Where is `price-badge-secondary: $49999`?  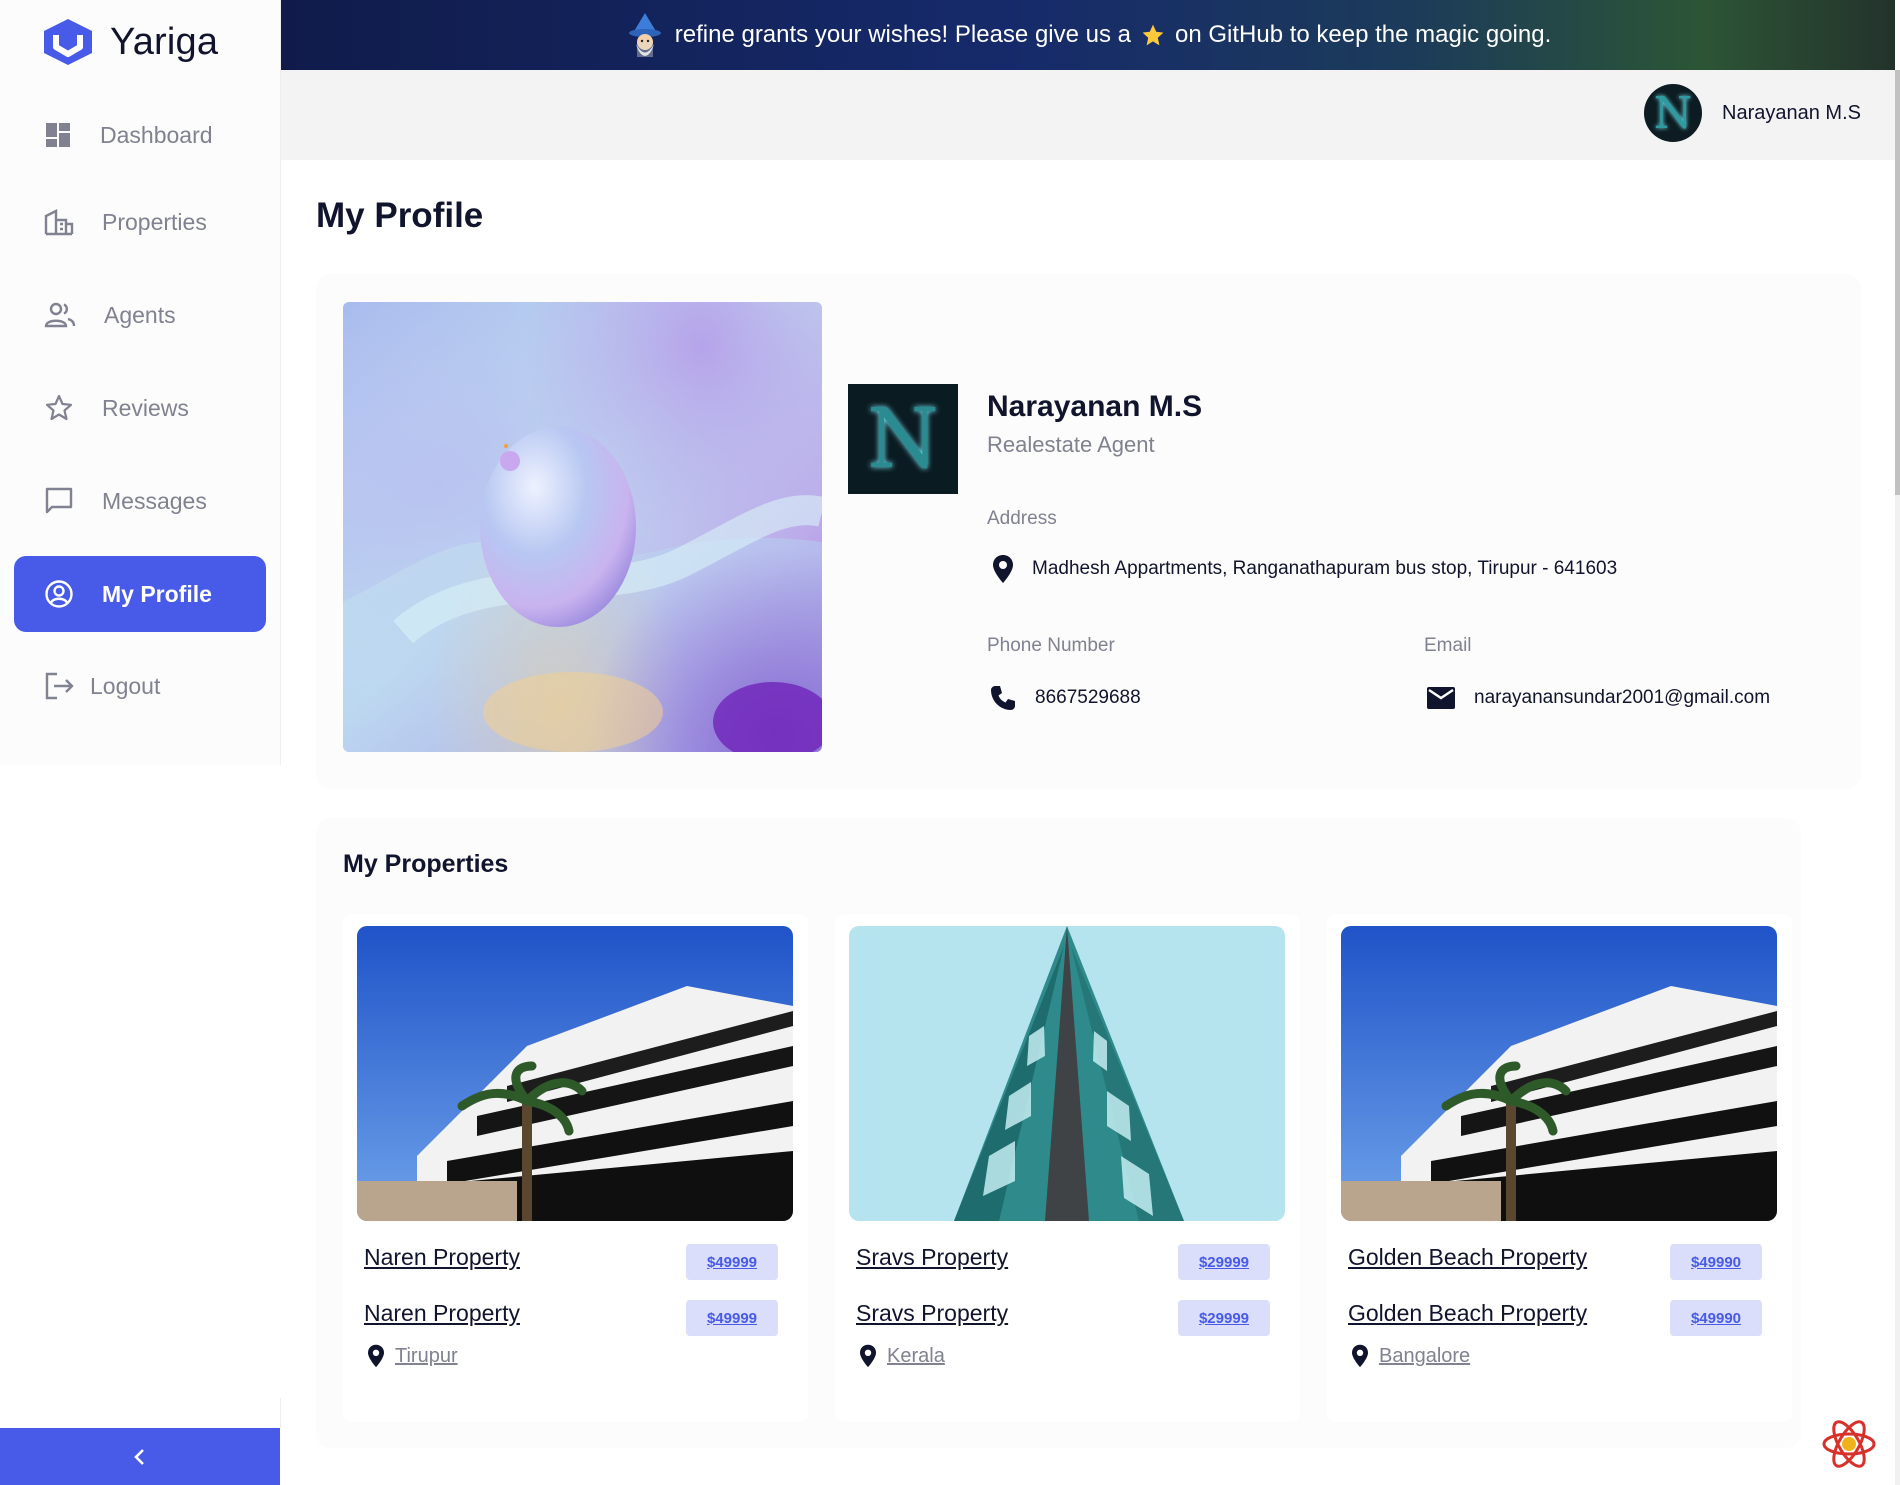
price-badge-secondary: $49999 is located at coordinates (732, 1318).